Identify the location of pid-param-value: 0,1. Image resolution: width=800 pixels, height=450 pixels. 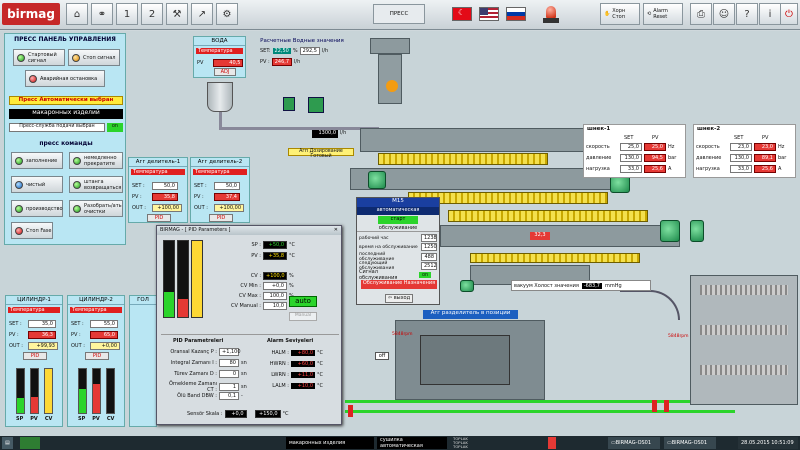
(229, 396).